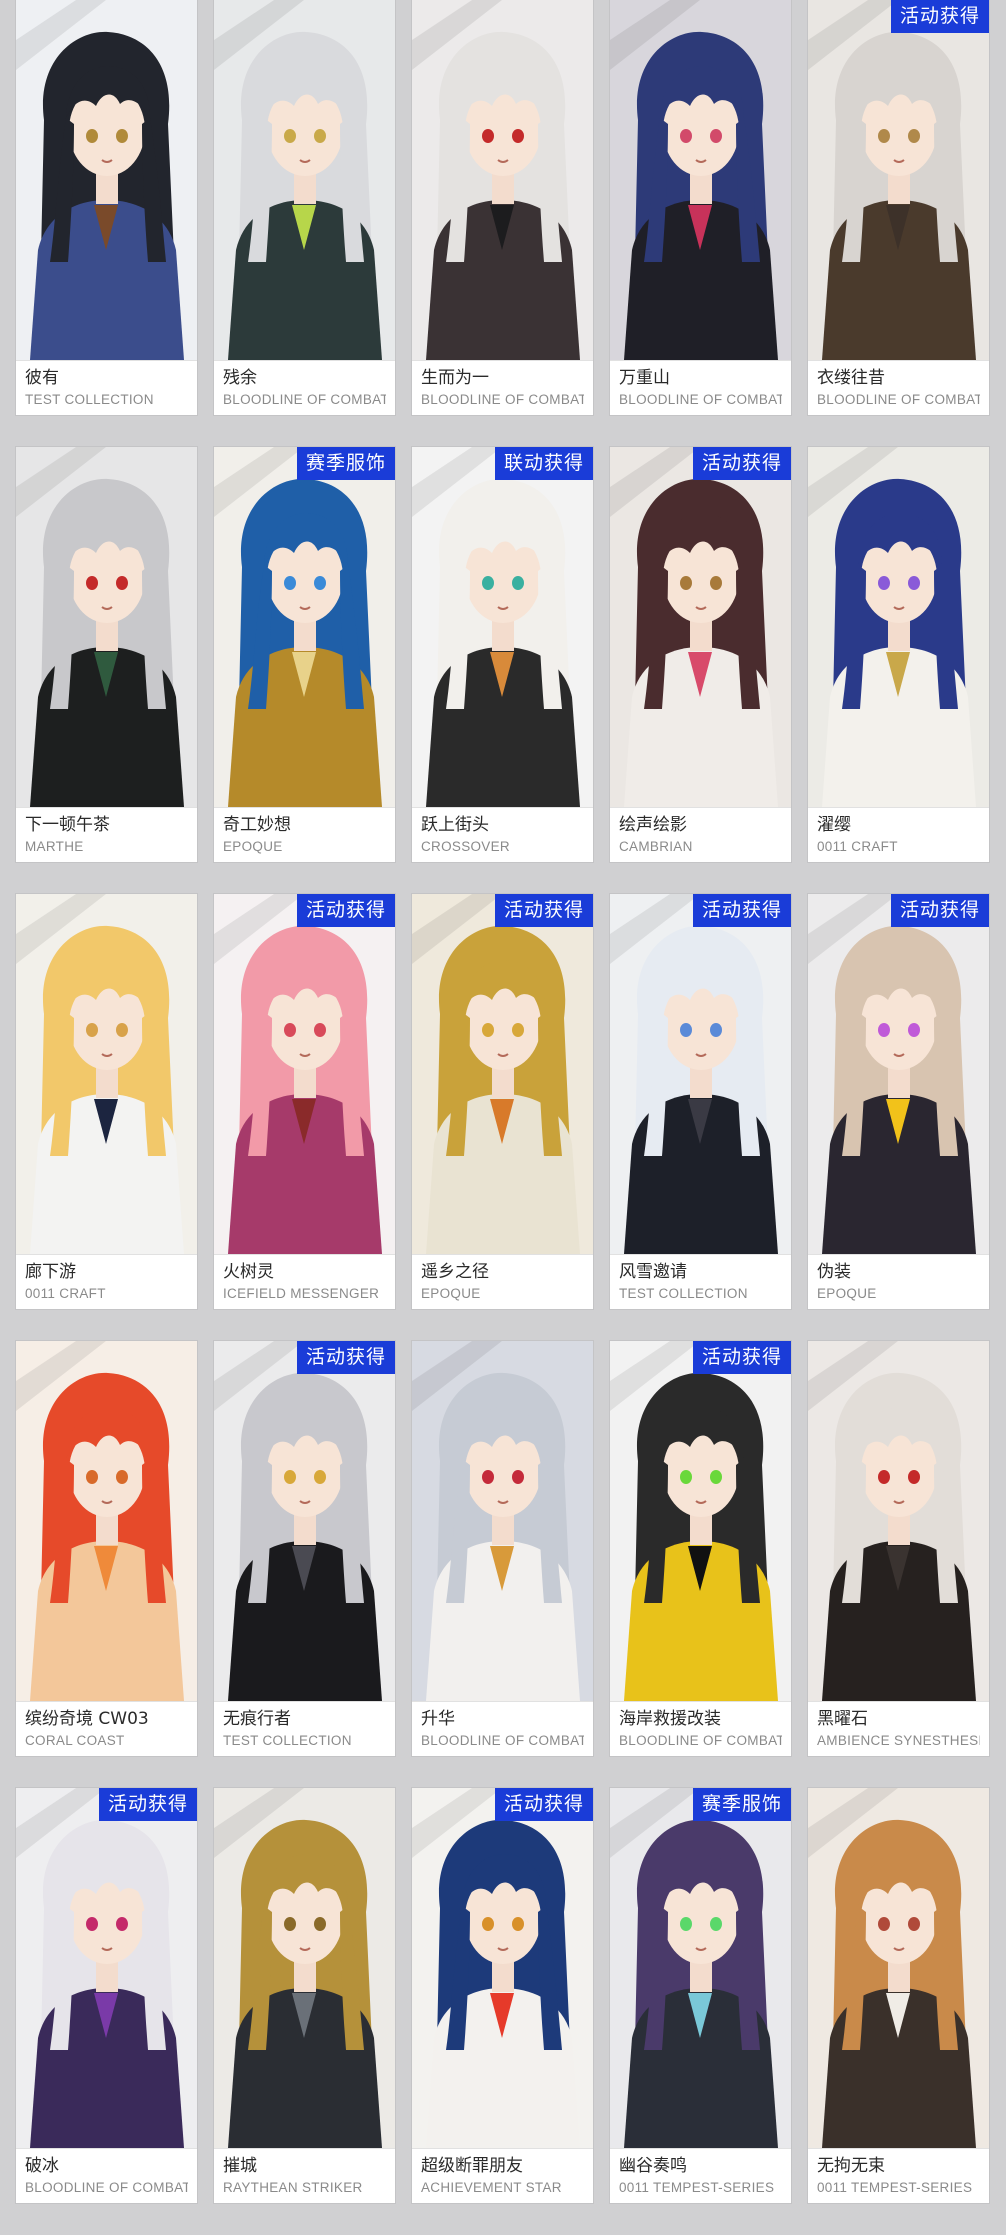 Image resolution: width=1006 pixels, height=2235 pixels. Describe the element at coordinates (700, 834) in the screenshot. I see `skin-caption: 绘声绘影 CAMBRIAN` at that location.